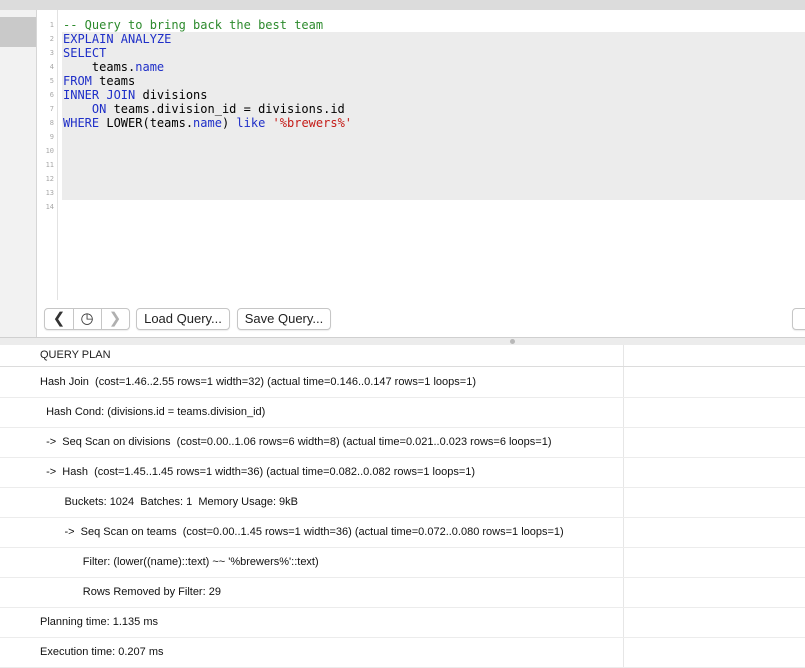 Image resolution: width=805 pixels, height=668 pixels. What do you see at coordinates (18, 32) in the screenshot?
I see `sidebar-selected-item` at bounding box center [18, 32].